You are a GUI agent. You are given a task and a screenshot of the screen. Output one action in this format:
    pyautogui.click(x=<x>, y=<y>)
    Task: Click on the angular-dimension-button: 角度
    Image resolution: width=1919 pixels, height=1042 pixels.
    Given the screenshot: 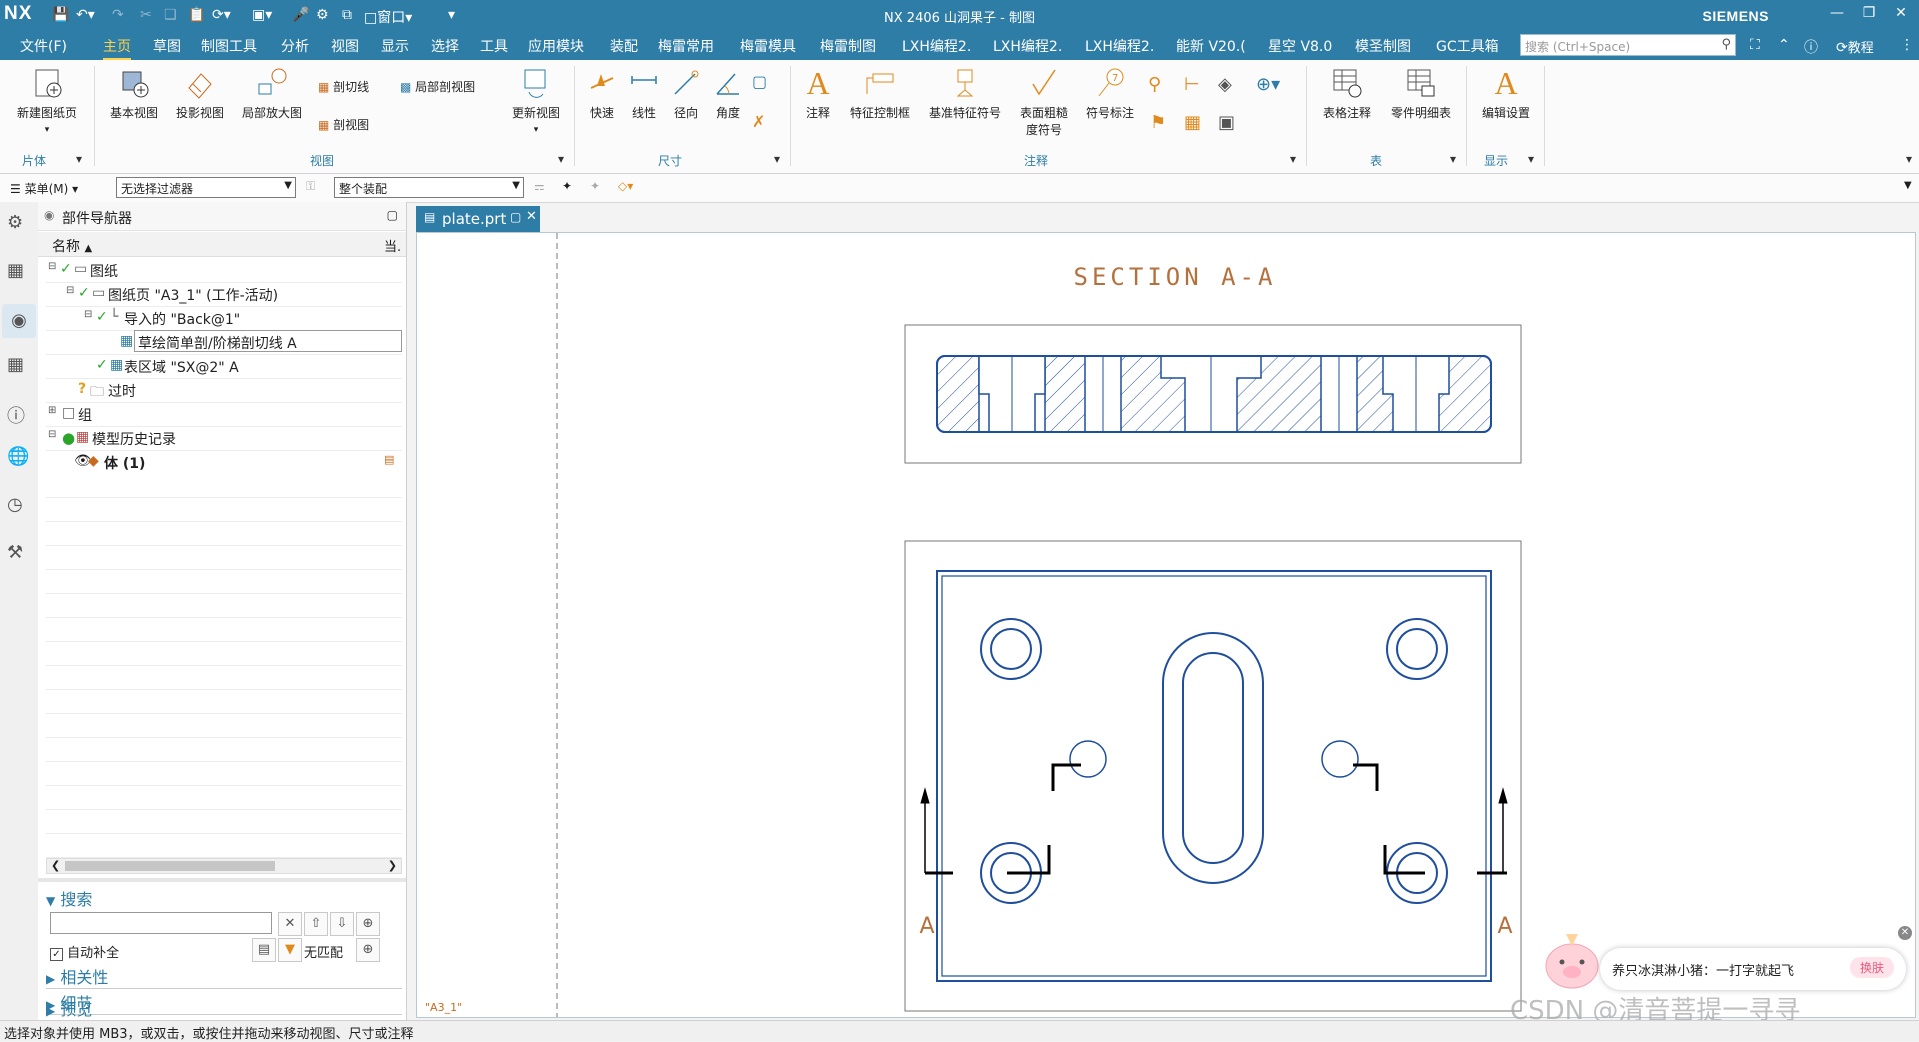 What is the action you would take?
    pyautogui.click(x=728, y=93)
    